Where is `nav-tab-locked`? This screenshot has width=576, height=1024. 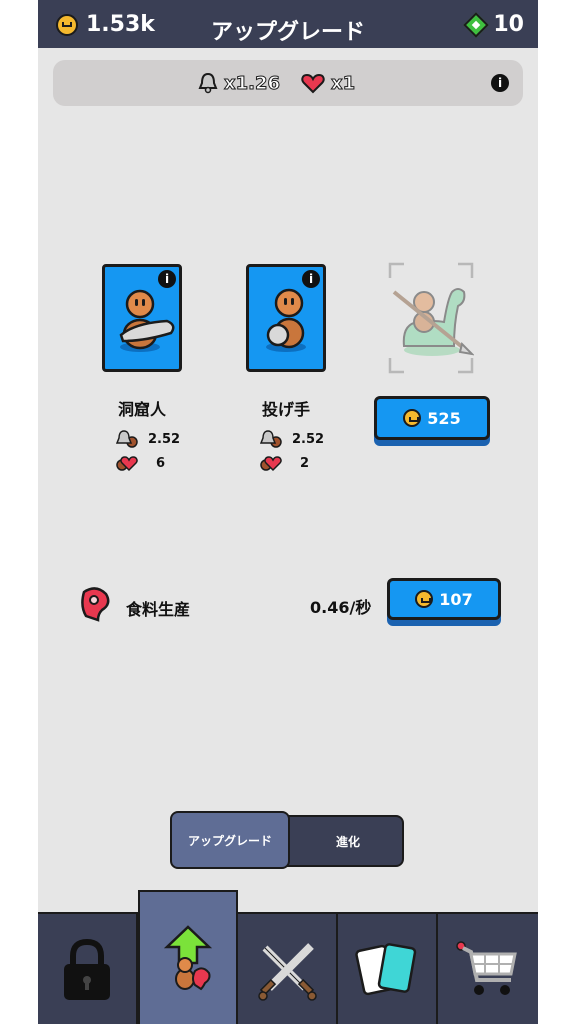 nav-tab-locked is located at coordinates (88, 969).